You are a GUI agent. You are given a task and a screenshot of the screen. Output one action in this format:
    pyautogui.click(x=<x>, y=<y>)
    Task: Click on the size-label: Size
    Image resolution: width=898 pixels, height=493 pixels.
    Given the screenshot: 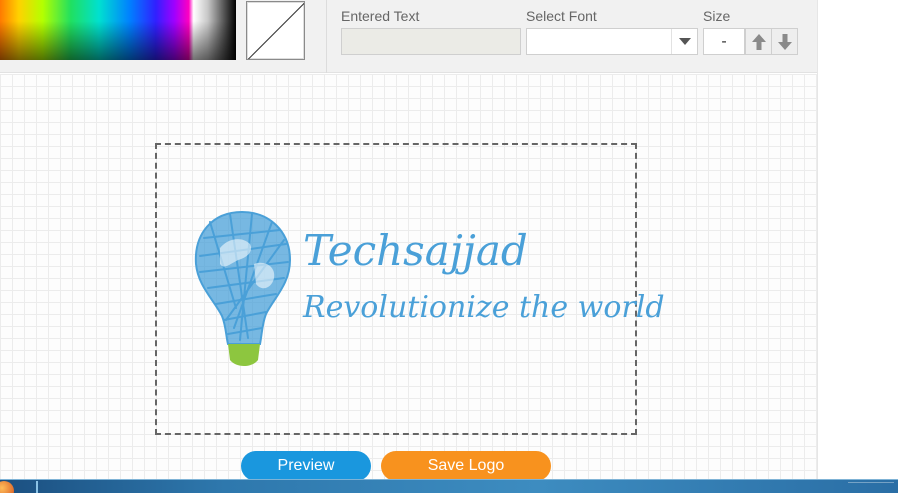 What is the action you would take?
    pyautogui.click(x=717, y=16)
    